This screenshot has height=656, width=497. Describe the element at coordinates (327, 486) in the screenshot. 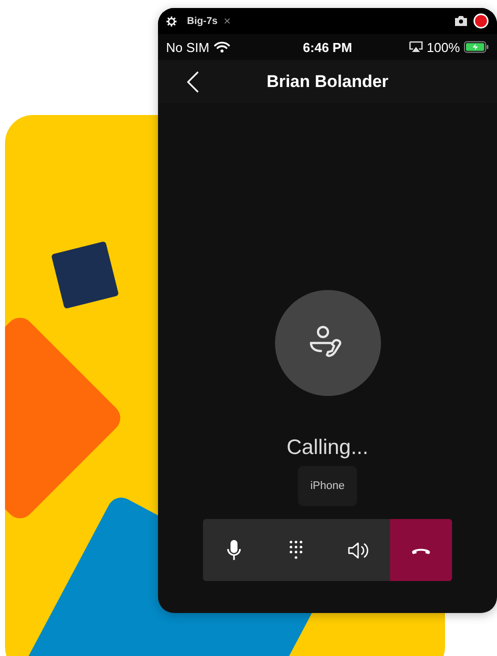

I see `device-label: iPhone` at that location.